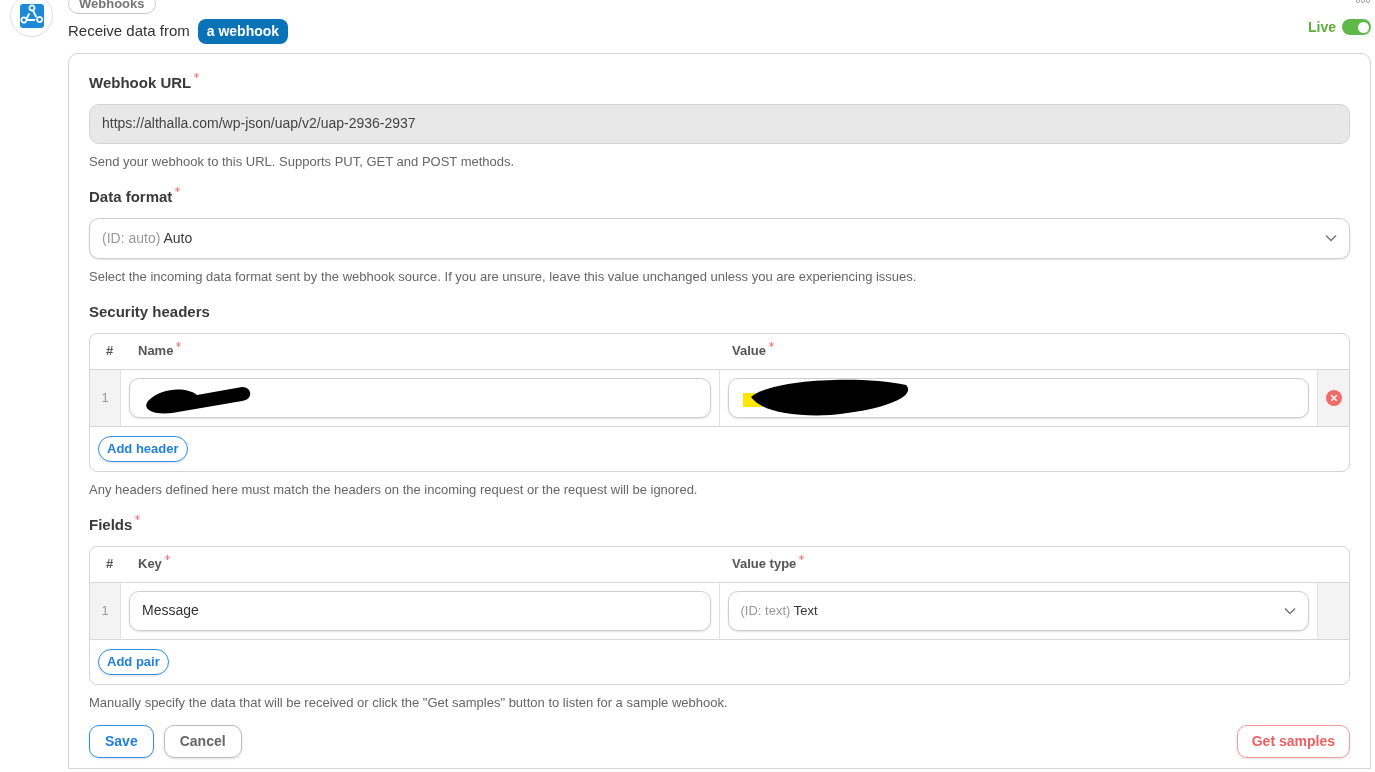 This screenshot has height=772, width=1375. What do you see at coordinates (1293, 741) in the screenshot?
I see `get-samples-button: Get samples` at bounding box center [1293, 741].